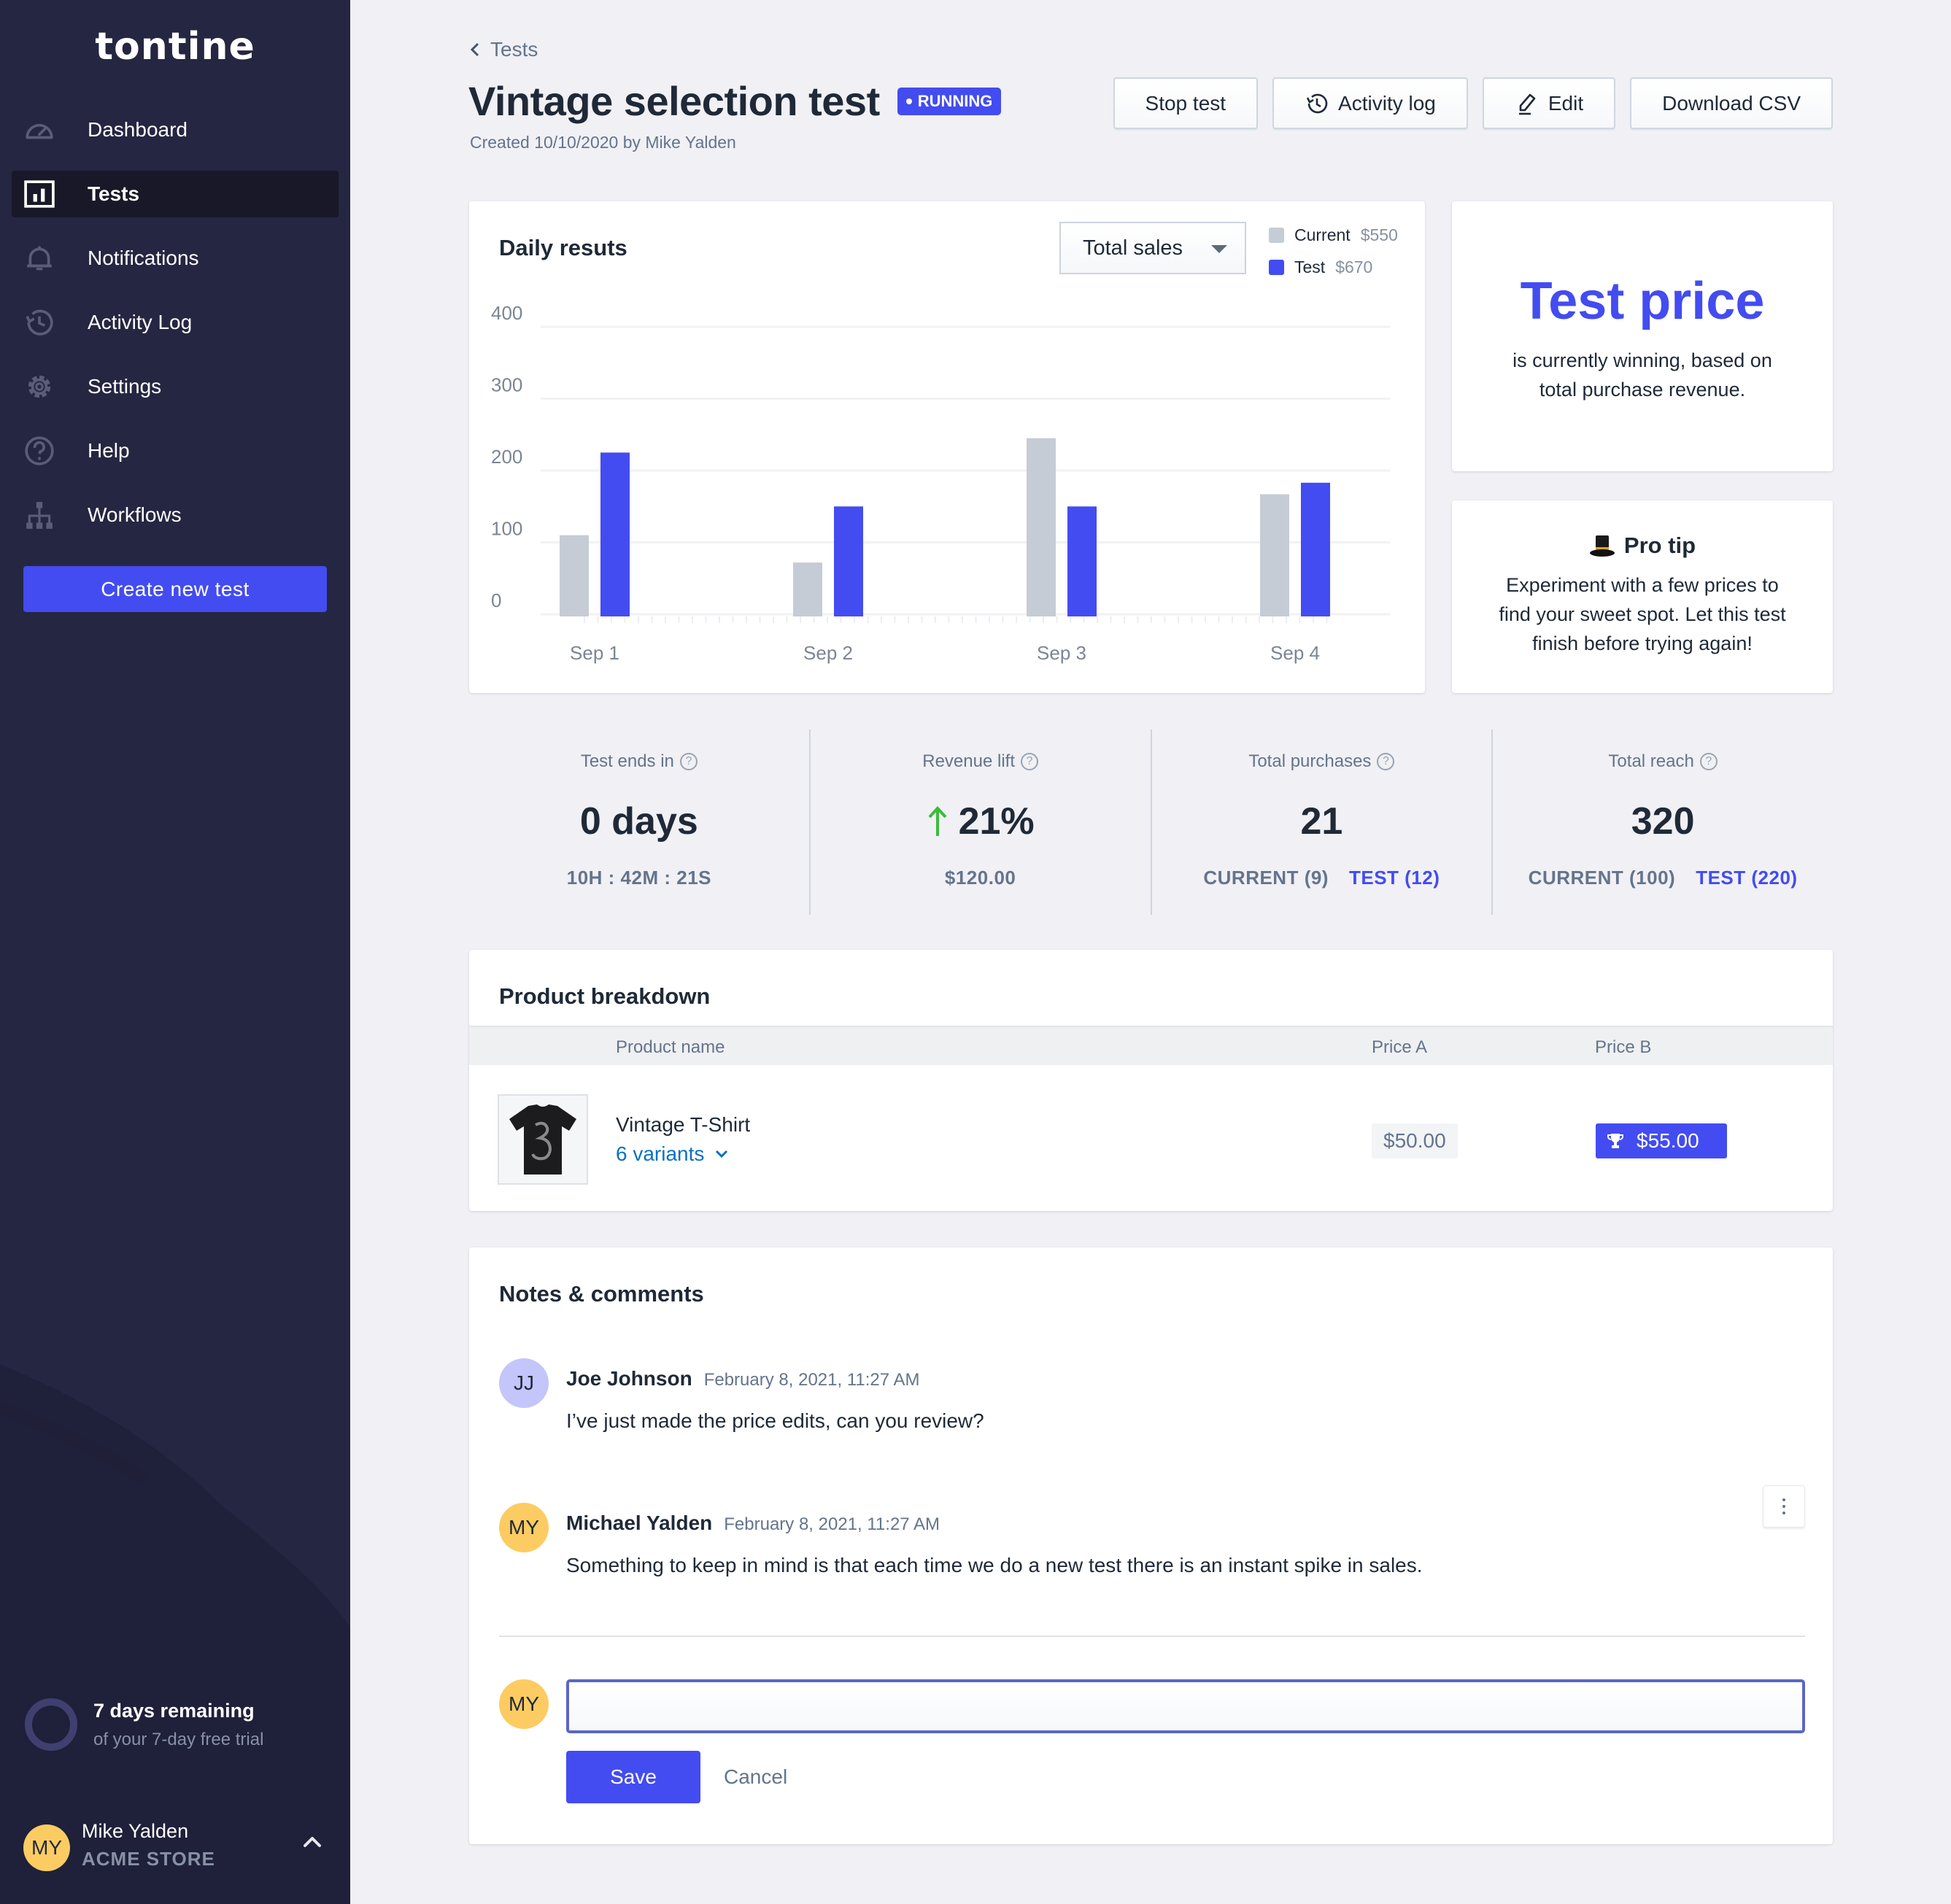 Image resolution: width=1951 pixels, height=1904 pixels. Describe the element at coordinates (175, 451) in the screenshot. I see `sidebar-item-help: Help` at that location.